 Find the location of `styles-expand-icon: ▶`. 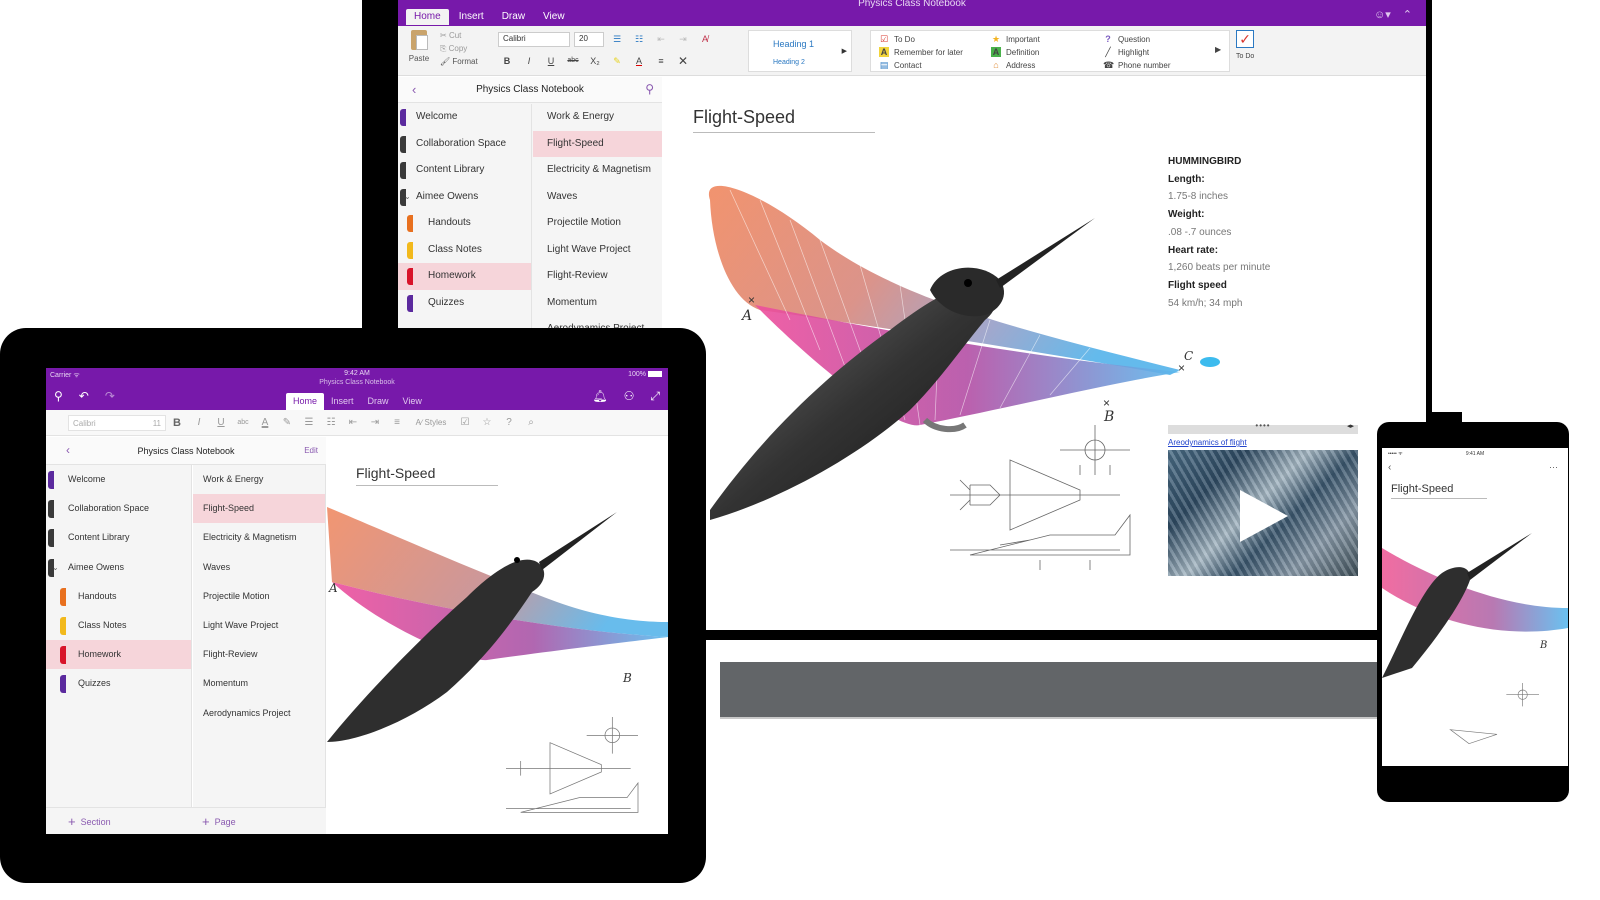

styles-expand-icon: ▶ is located at coordinates (844, 51).